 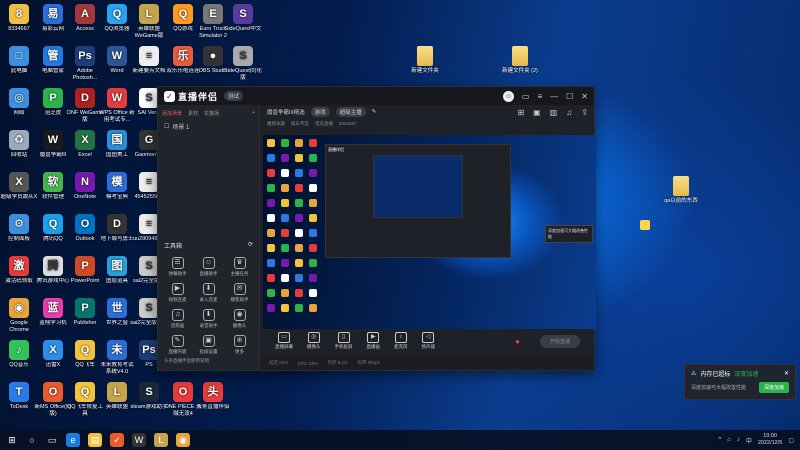 What do you see at coordinates (425, 60) in the screenshot?
I see `folder-icon: 新建文件夹` at bounding box center [425, 60].